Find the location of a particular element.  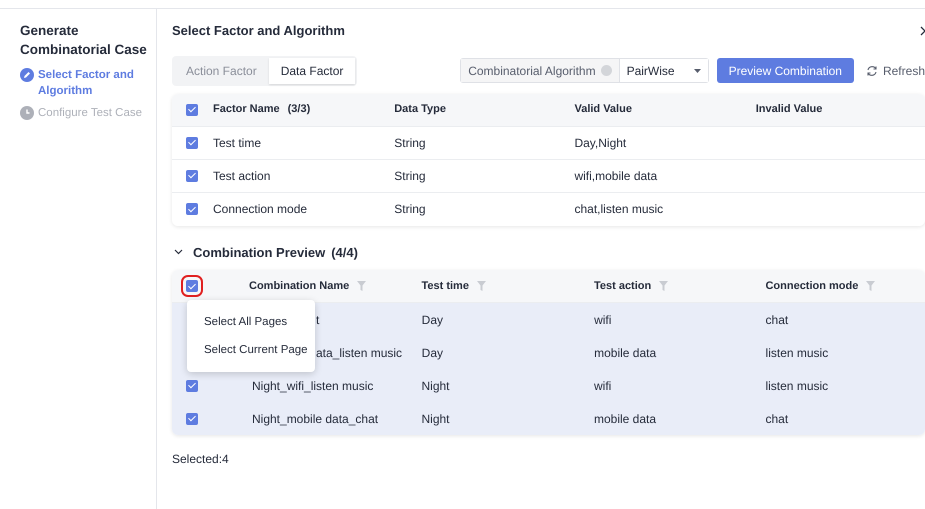

select-value: PairWise is located at coordinates (650, 71).